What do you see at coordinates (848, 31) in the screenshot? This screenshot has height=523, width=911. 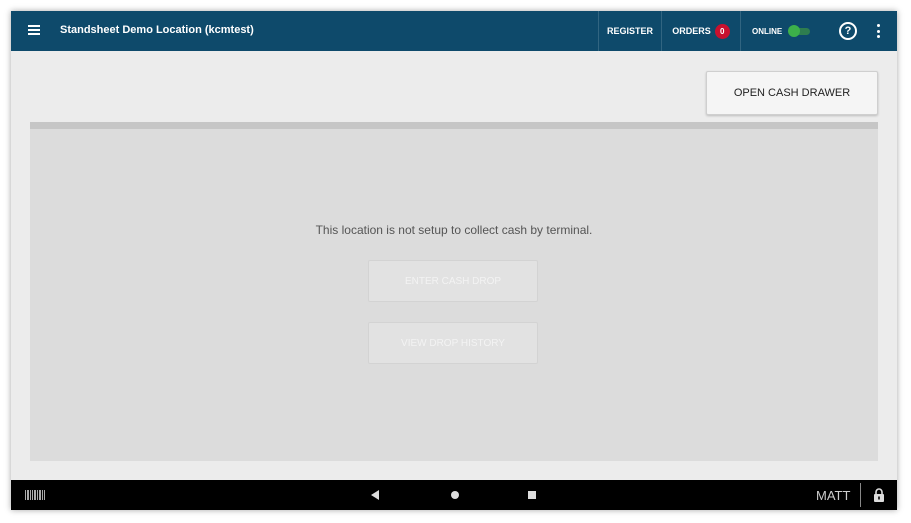 I see `help-icon: ?` at bounding box center [848, 31].